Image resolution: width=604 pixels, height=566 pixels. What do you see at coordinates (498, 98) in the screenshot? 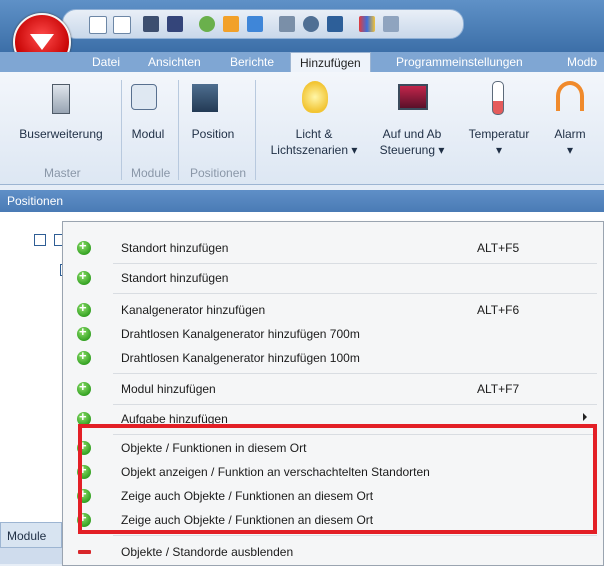
I see `thermometer-icon` at bounding box center [498, 98].